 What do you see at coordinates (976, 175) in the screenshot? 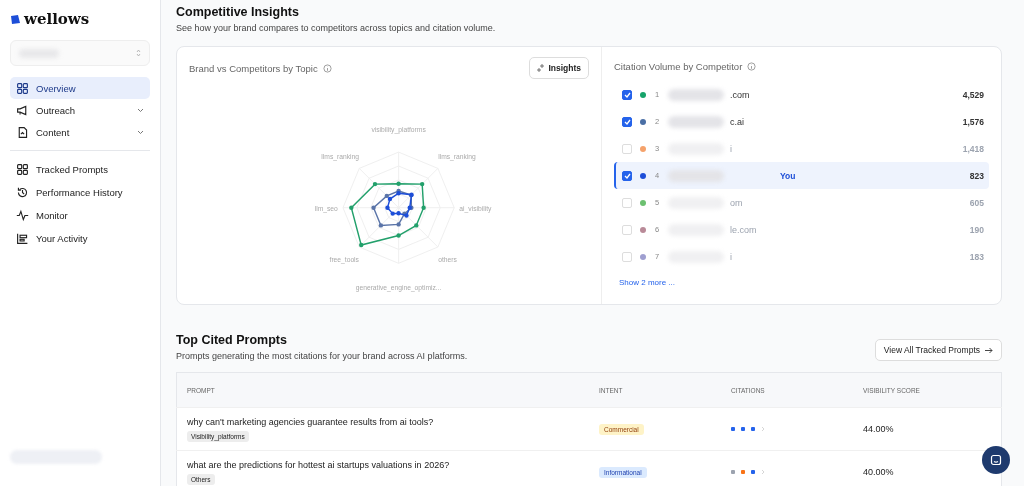
I see `citation-count: 823` at bounding box center [976, 175].